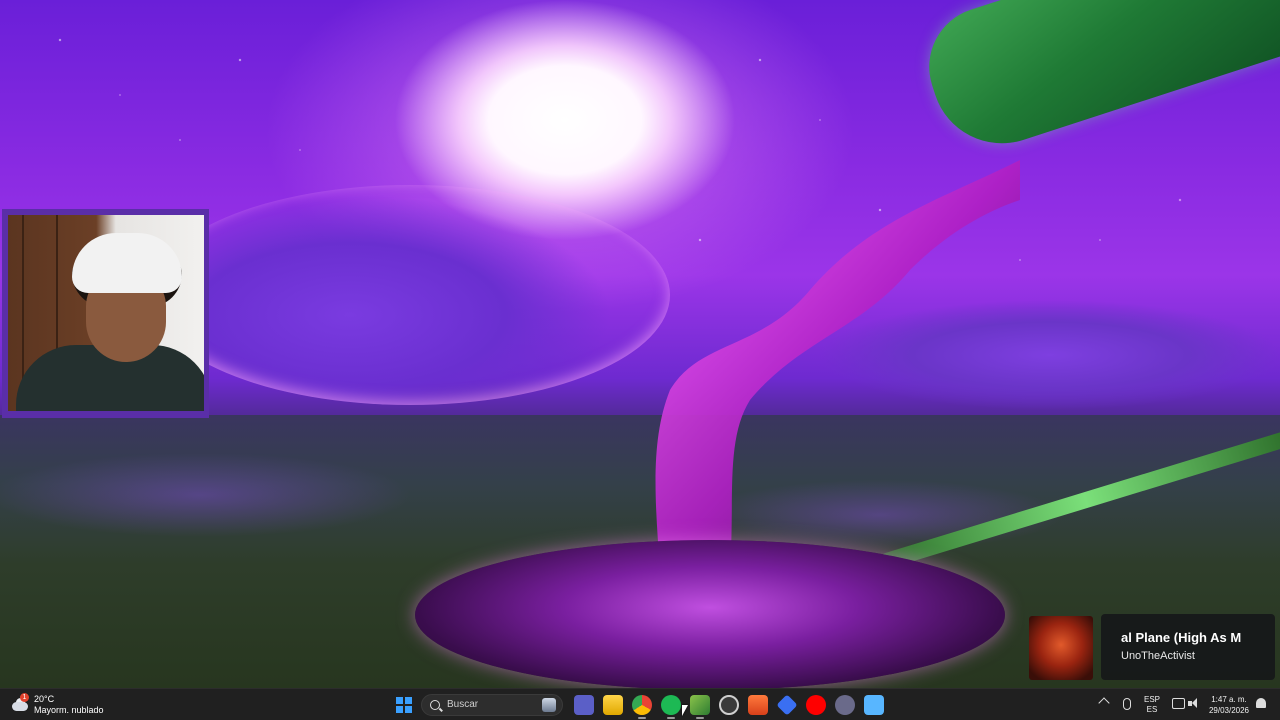 This screenshot has width=1280, height=720. Describe the element at coordinates (700, 707) in the screenshot. I see `vegas-icon` at that location.